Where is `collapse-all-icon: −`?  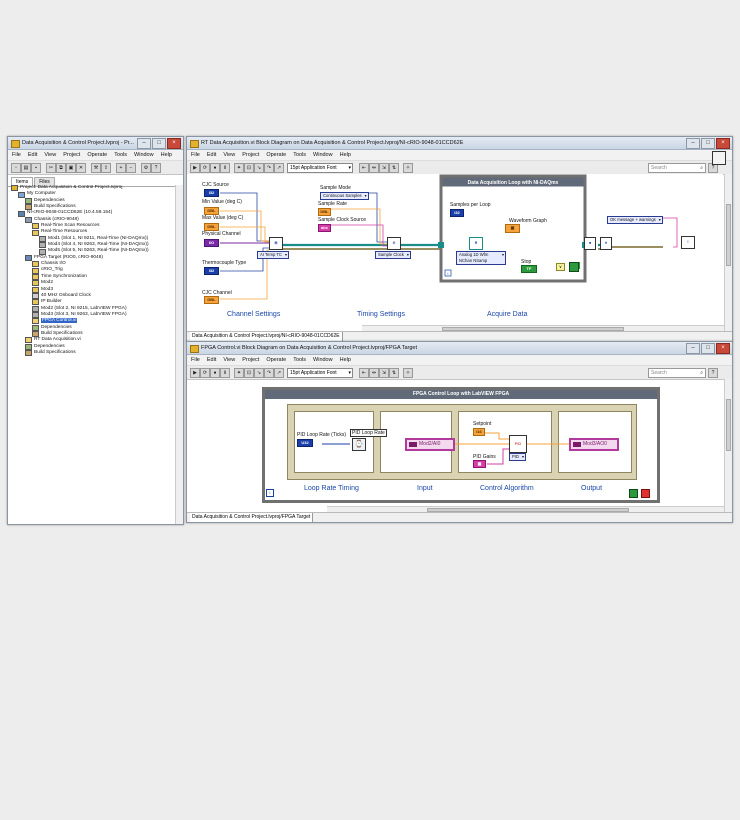 collapse-all-icon: − is located at coordinates (131, 168).